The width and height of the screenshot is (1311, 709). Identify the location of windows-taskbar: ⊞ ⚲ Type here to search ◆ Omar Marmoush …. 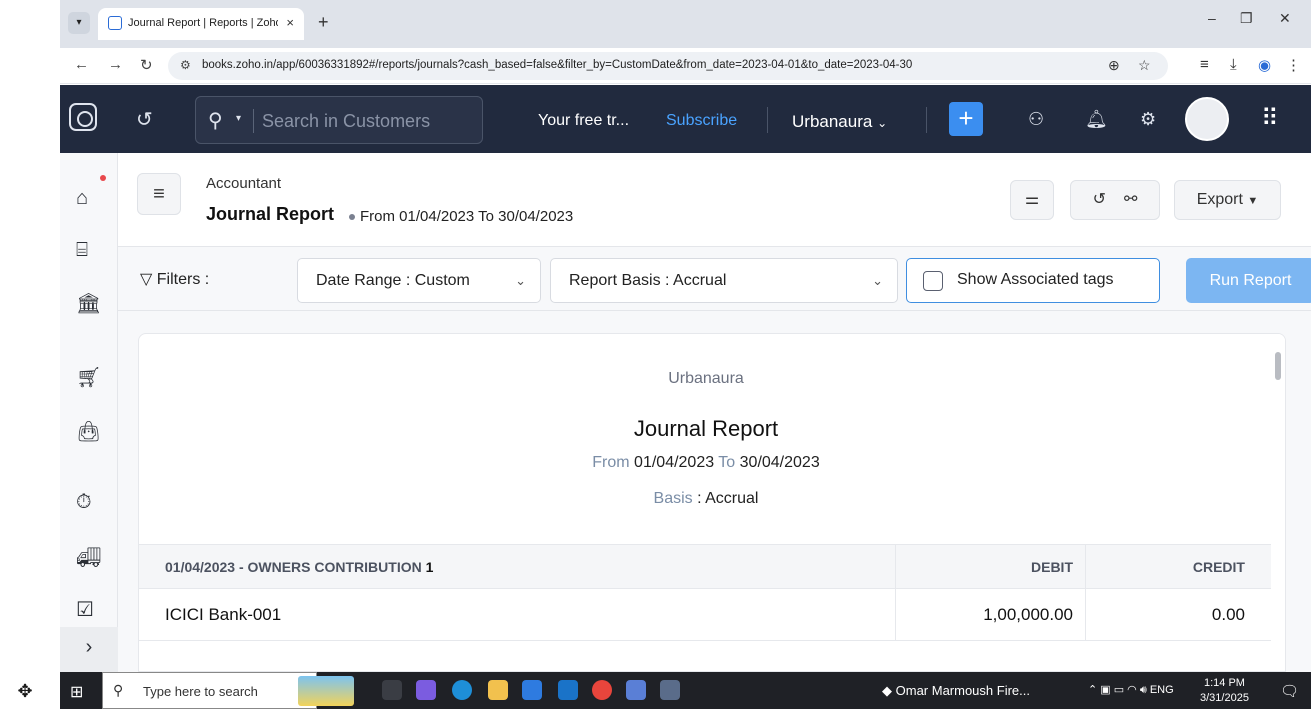
(685, 690).